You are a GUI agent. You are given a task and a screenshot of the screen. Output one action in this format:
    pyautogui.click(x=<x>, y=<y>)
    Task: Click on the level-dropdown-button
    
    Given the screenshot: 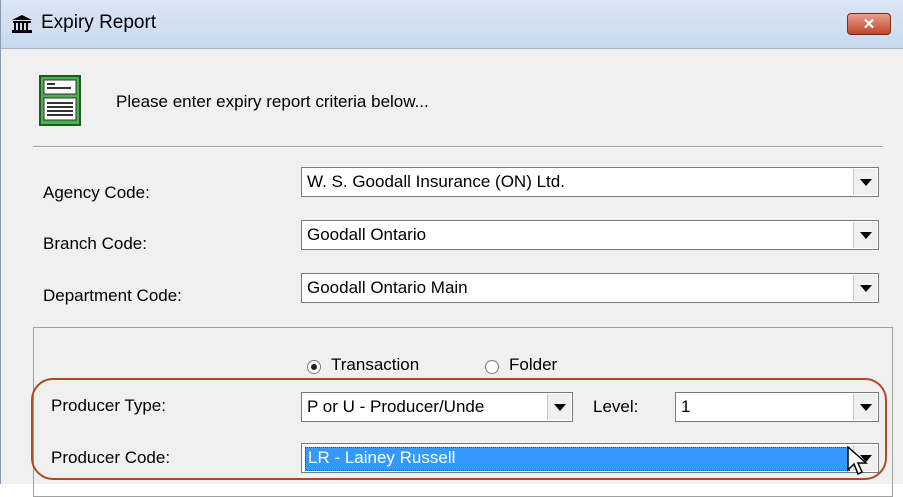 What is the action you would take?
    pyautogui.click(x=865, y=407)
    